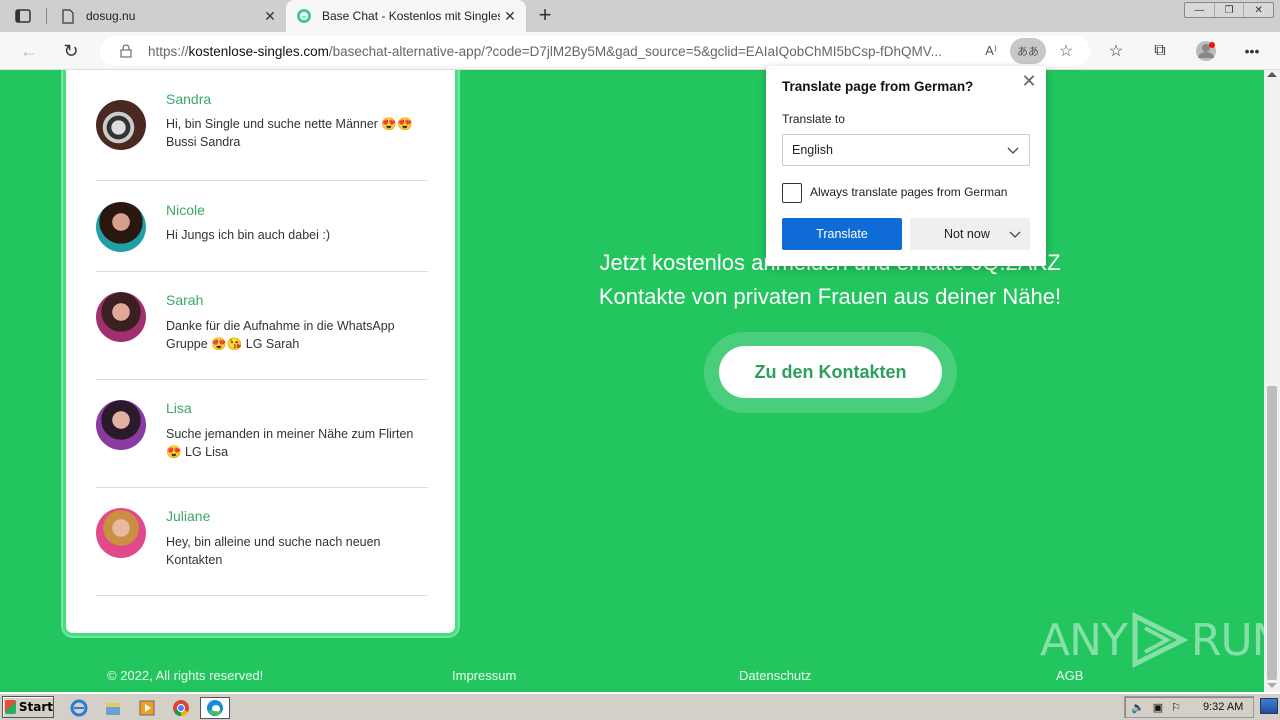 Image resolution: width=1280 pixels, height=720 pixels. I want to click on favorites-icon: ☆, so click(1116, 51).